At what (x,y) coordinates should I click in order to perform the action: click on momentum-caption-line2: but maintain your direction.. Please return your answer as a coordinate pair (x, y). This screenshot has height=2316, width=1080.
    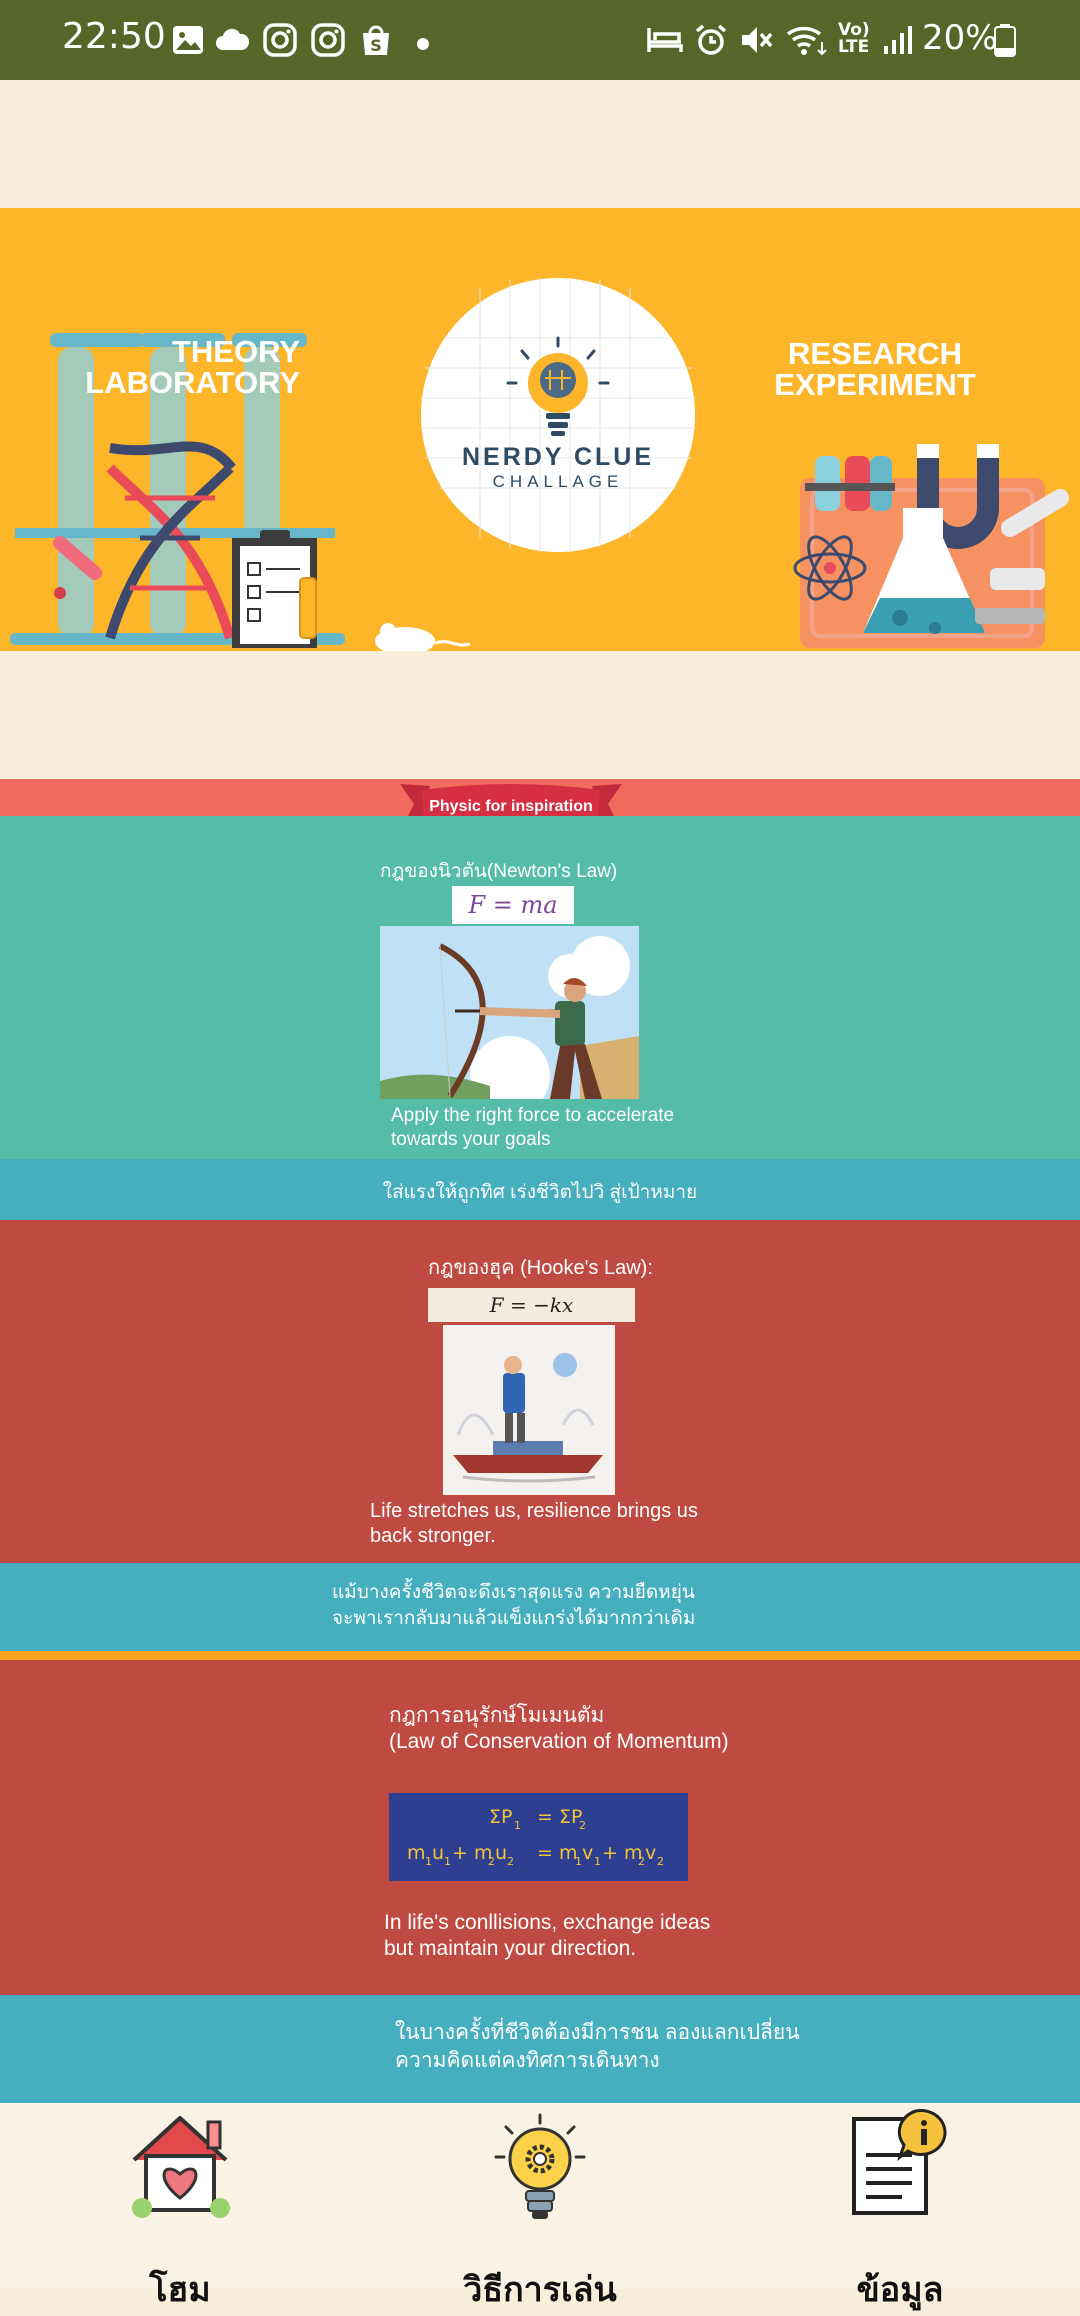
    Looking at the image, I should click on (510, 1948).